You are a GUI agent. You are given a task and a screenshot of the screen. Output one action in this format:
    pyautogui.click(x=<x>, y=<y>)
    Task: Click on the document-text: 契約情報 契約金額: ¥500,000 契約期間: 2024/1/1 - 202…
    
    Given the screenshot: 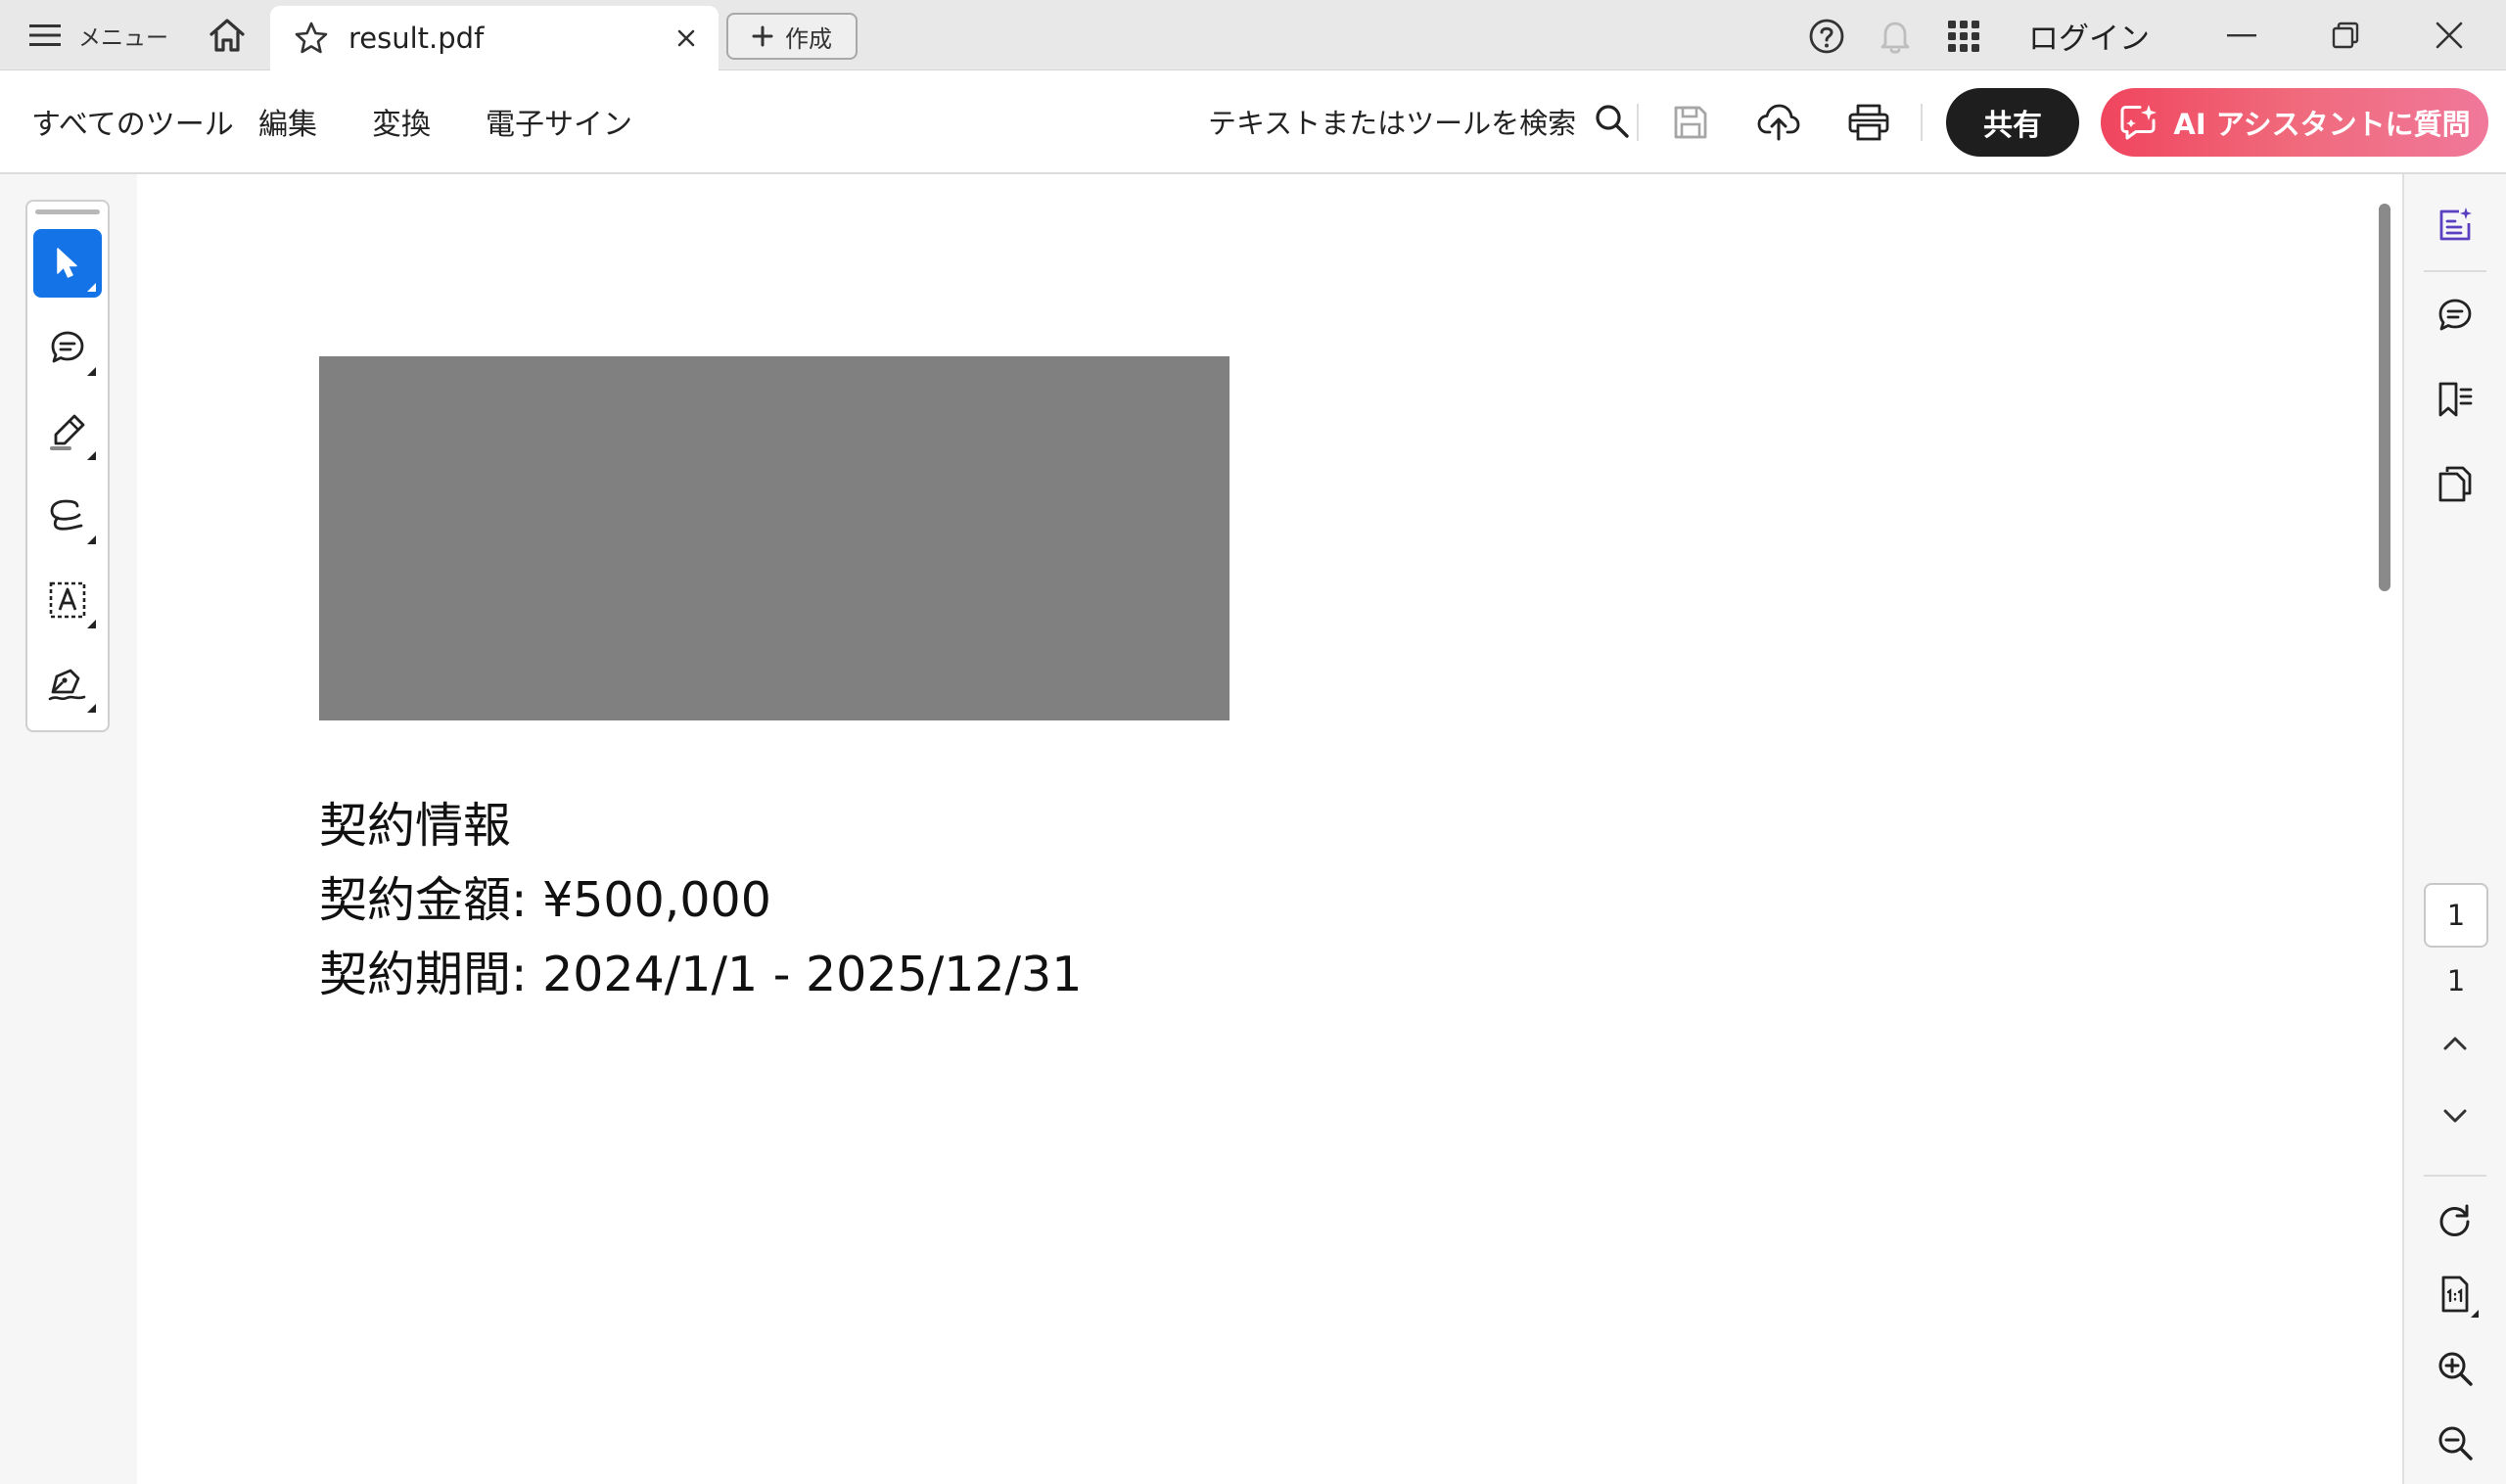 What is the action you would take?
    pyautogui.click(x=700, y=900)
    